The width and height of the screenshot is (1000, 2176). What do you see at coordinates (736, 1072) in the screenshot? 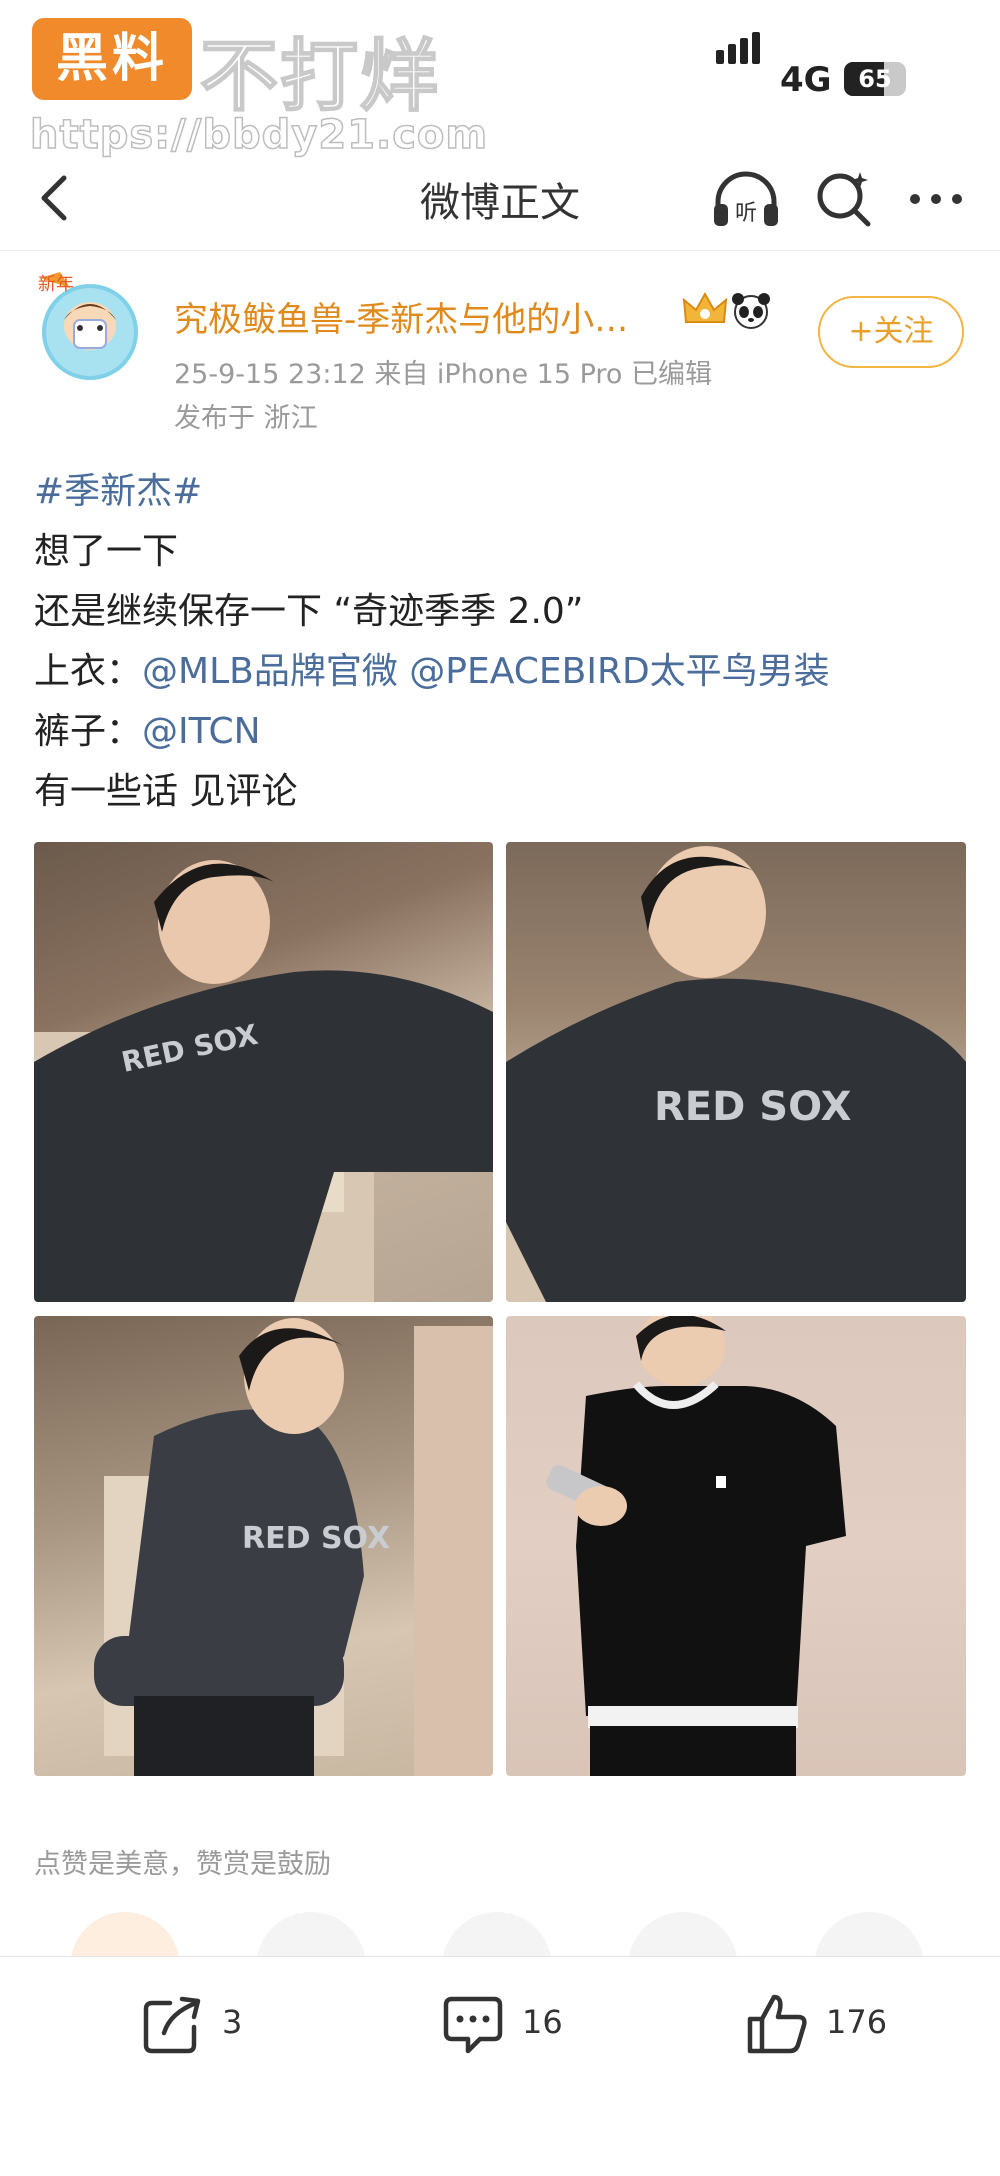
I see `post-photo-2: RED SOX` at bounding box center [736, 1072].